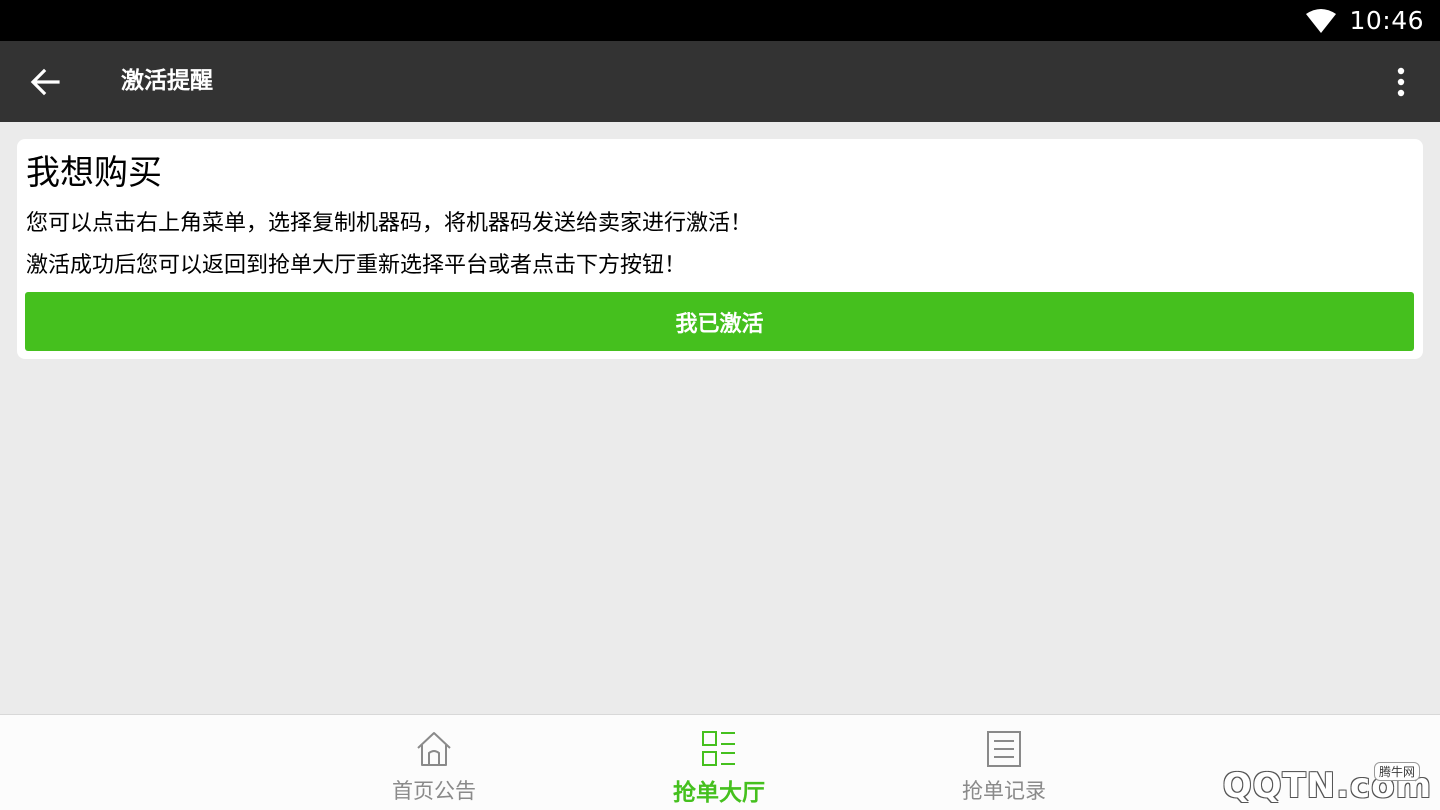 Image resolution: width=1440 pixels, height=810 pixels. What do you see at coordinates (1321, 20) in the screenshot?
I see `wifi-icon` at bounding box center [1321, 20].